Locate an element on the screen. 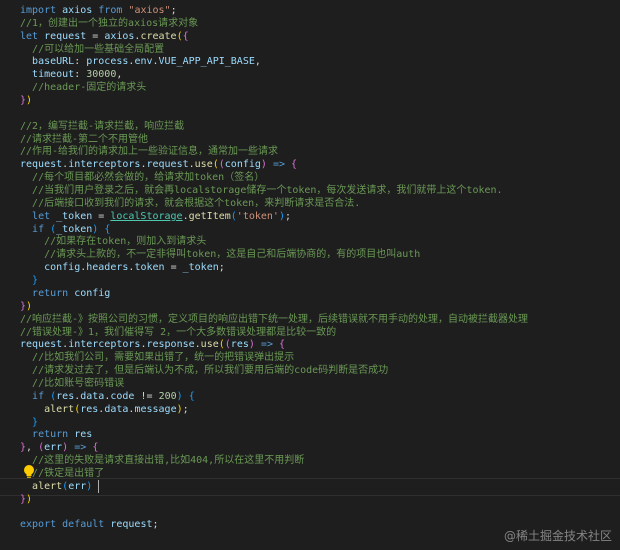  code-token: VUE_APP_API_BASE is located at coordinates (206, 62).